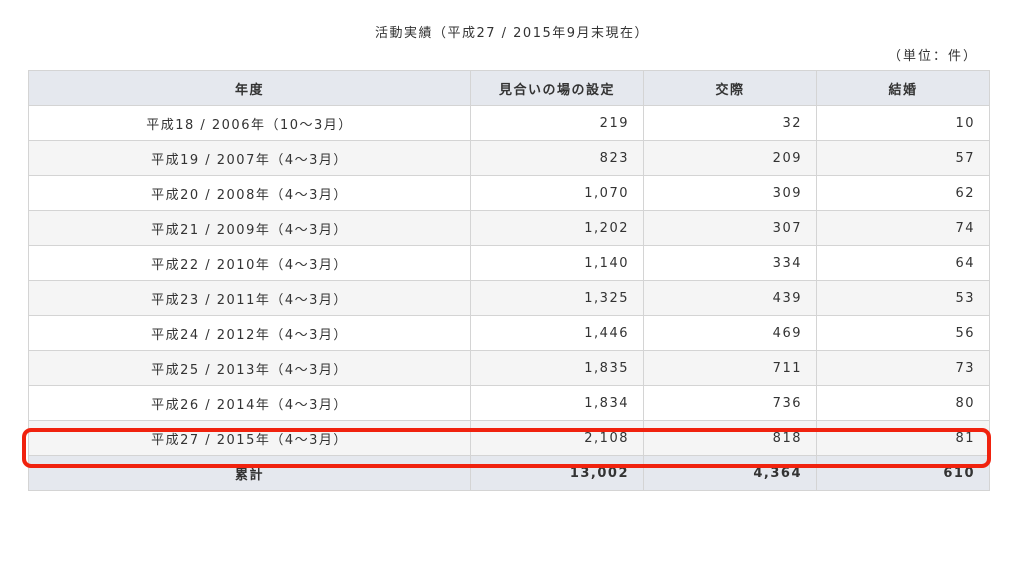 The image size is (1024, 576). Describe the element at coordinates (903, 368) in the screenshot. I see `marriage-cell: 73` at that location.